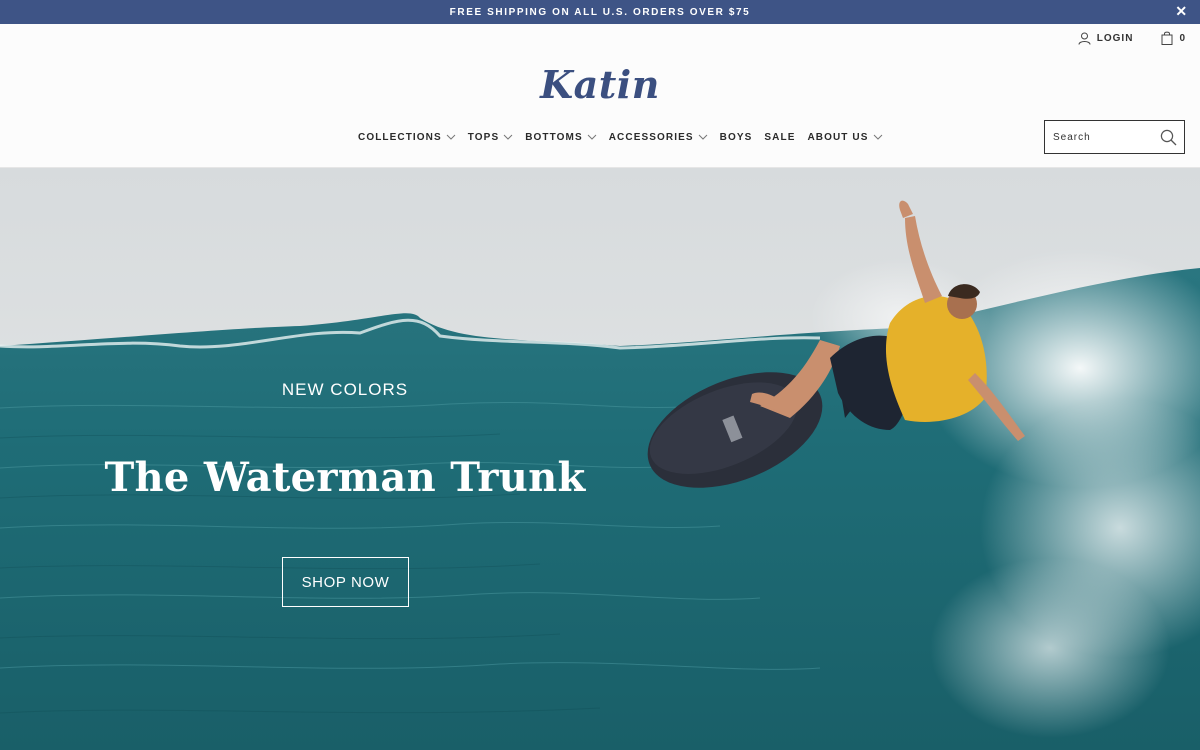 Image resolution: width=1200 pixels, height=750 pixels. Describe the element at coordinates (554, 137) in the screenshot. I see `nav-item-label: BOTTOMS` at that location.